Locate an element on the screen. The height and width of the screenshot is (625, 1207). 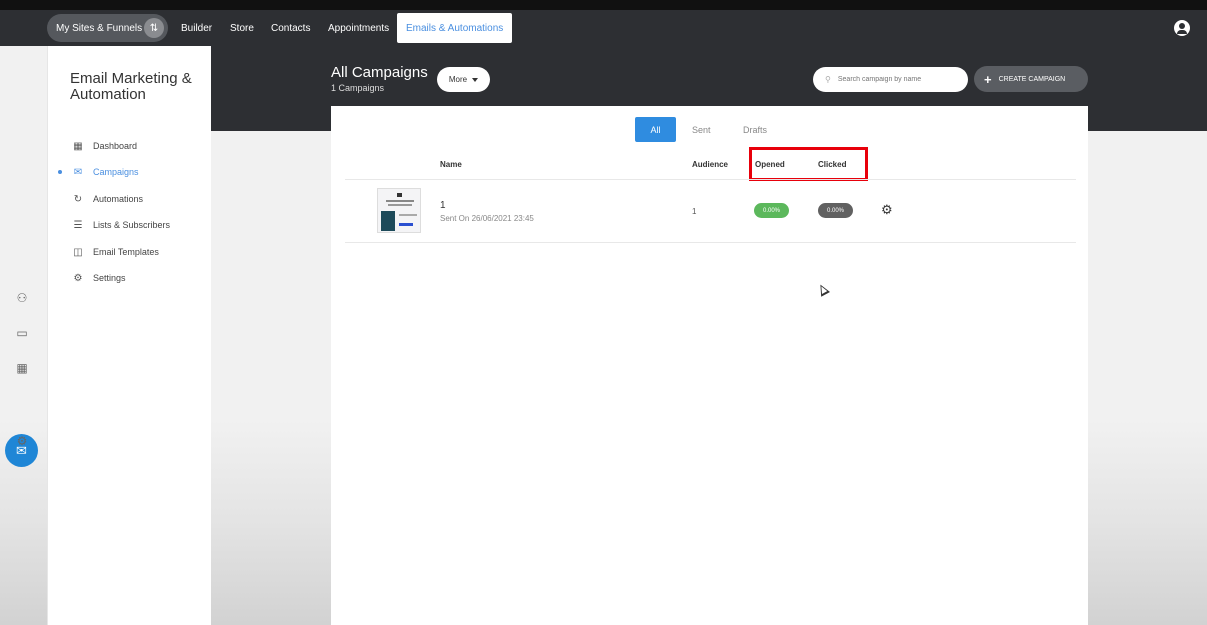
row-divider is located at coordinates (710, 242).